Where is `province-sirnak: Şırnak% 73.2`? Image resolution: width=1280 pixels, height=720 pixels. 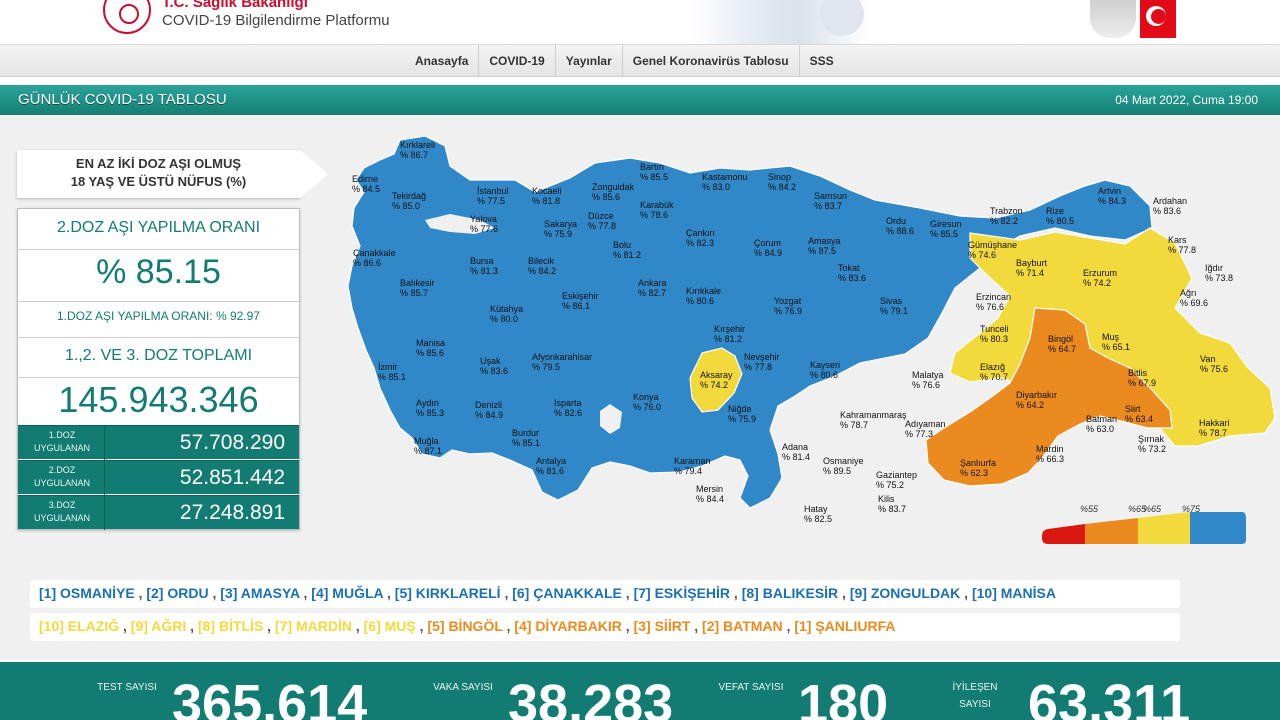 province-sirnak: Şırnak% 73.2 is located at coordinates (1152, 444).